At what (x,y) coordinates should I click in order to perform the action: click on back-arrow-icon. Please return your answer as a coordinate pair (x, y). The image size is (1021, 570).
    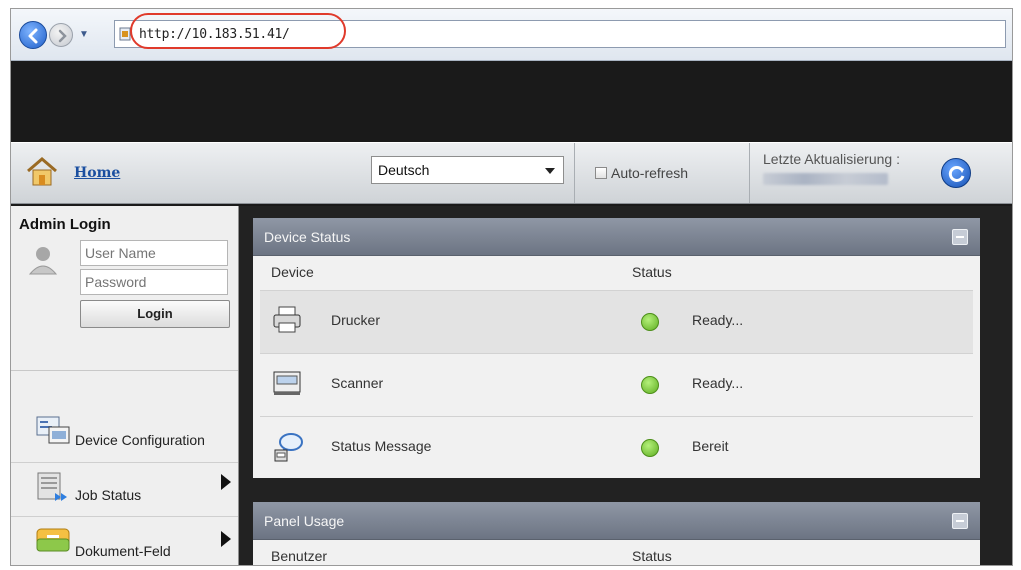
    Looking at the image, I should click on (33, 36).